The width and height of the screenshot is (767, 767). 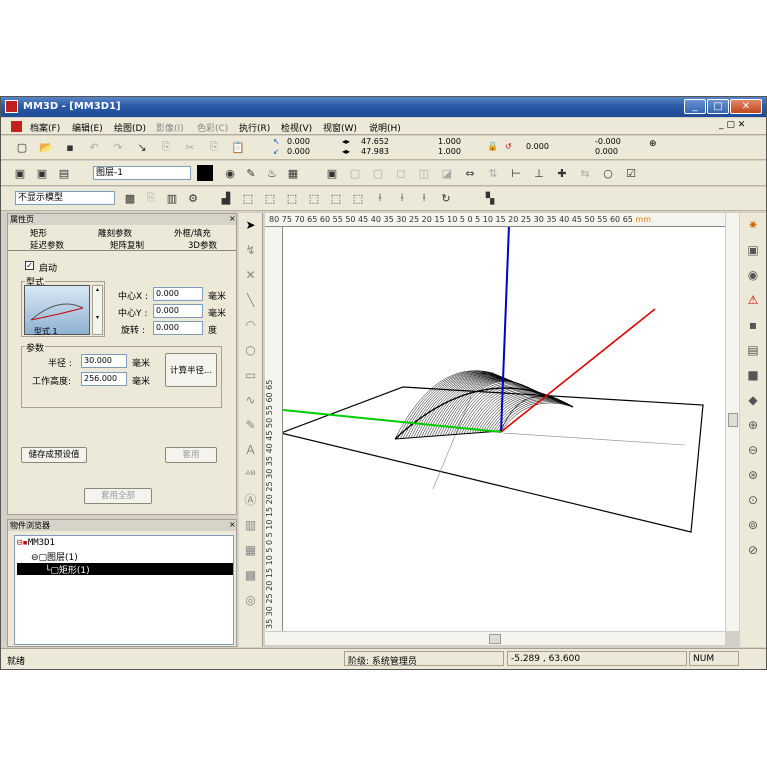 What do you see at coordinates (250, 325) in the screenshot?
I see `arc-icon: ◠` at bounding box center [250, 325].